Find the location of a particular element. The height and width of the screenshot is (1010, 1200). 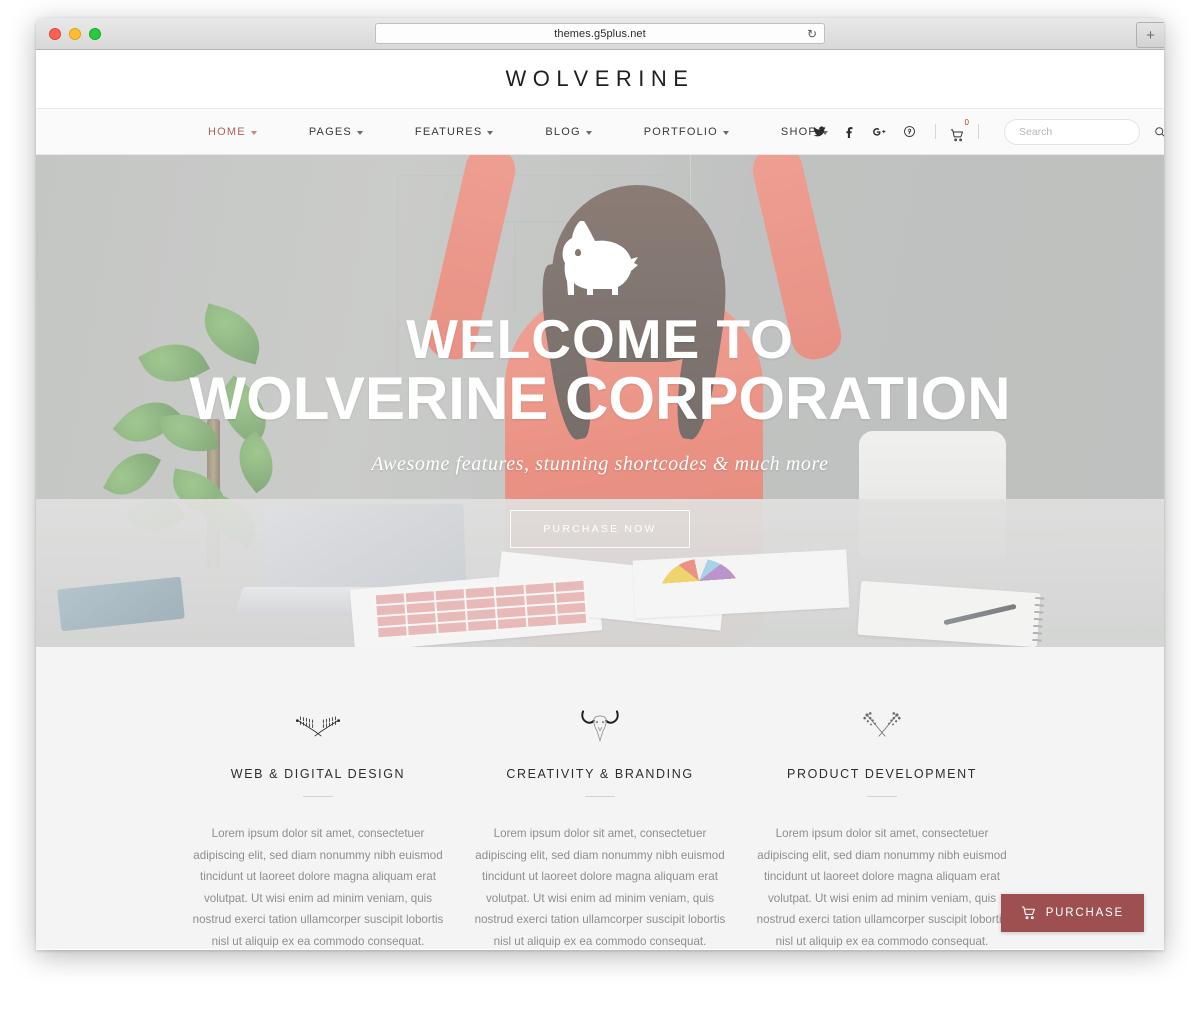

nav-item-blog: BLOG is located at coordinates (568, 132).